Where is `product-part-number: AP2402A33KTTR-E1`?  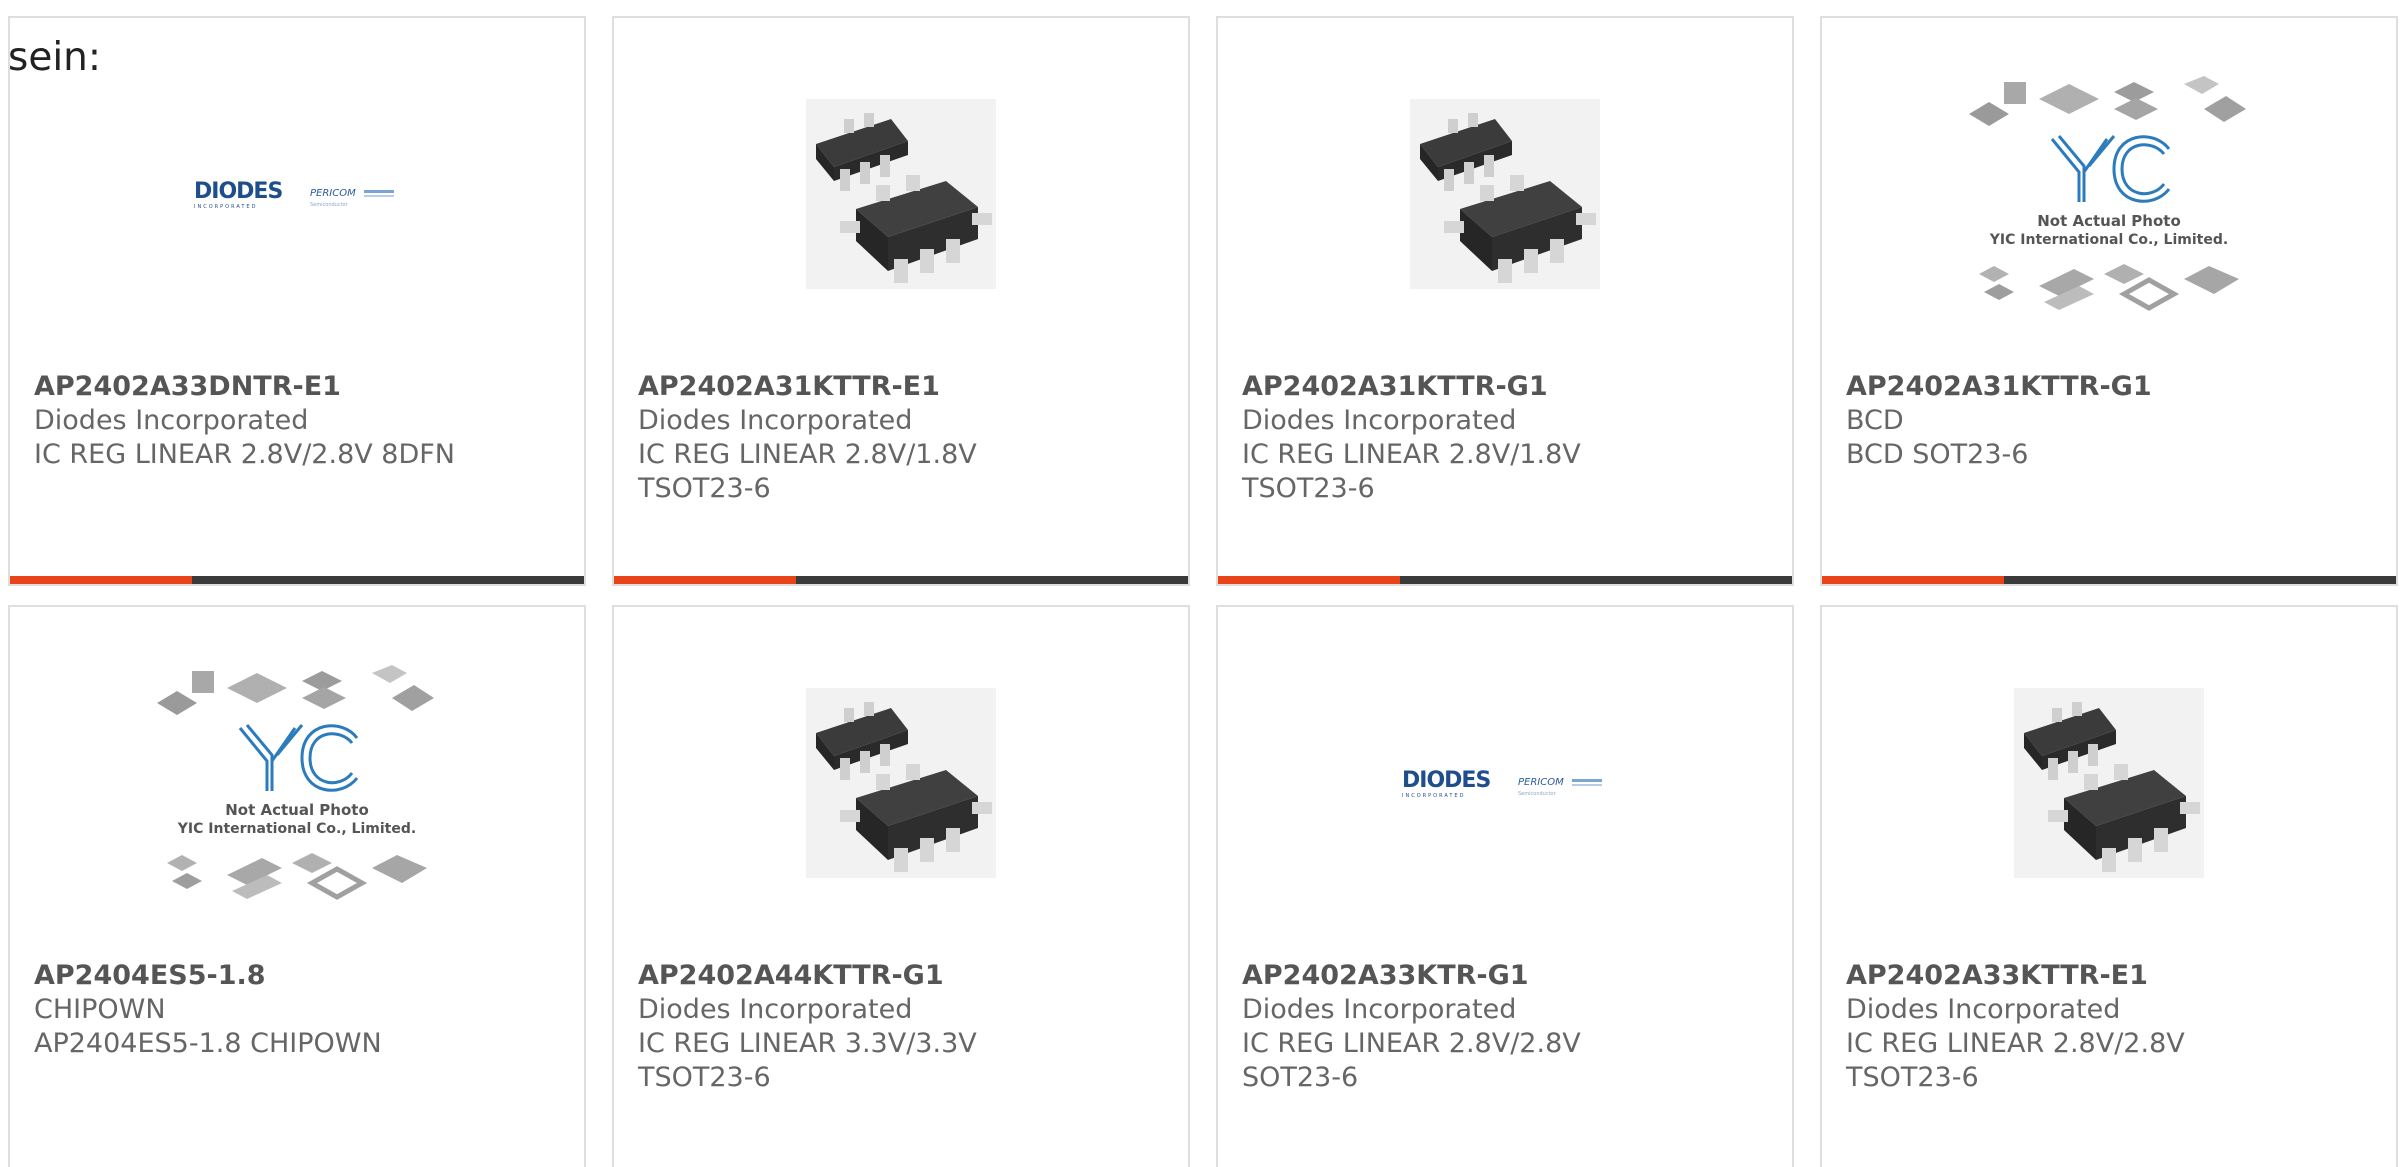 product-part-number: AP2402A33KTTR-E1 is located at coordinates (2061, 976).